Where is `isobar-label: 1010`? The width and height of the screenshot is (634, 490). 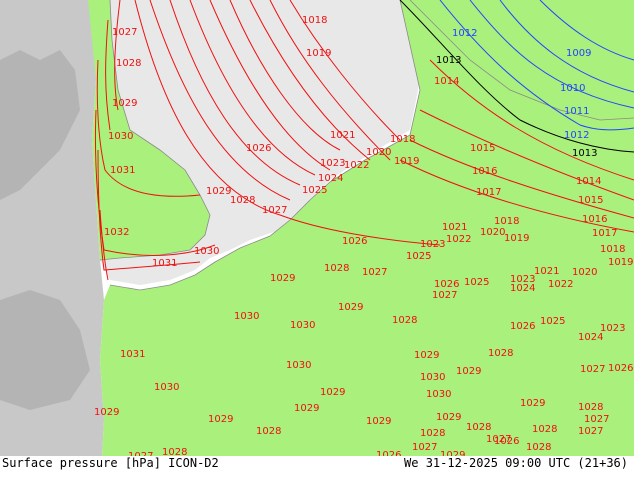 isobar-label: 1010 is located at coordinates (572, 88).